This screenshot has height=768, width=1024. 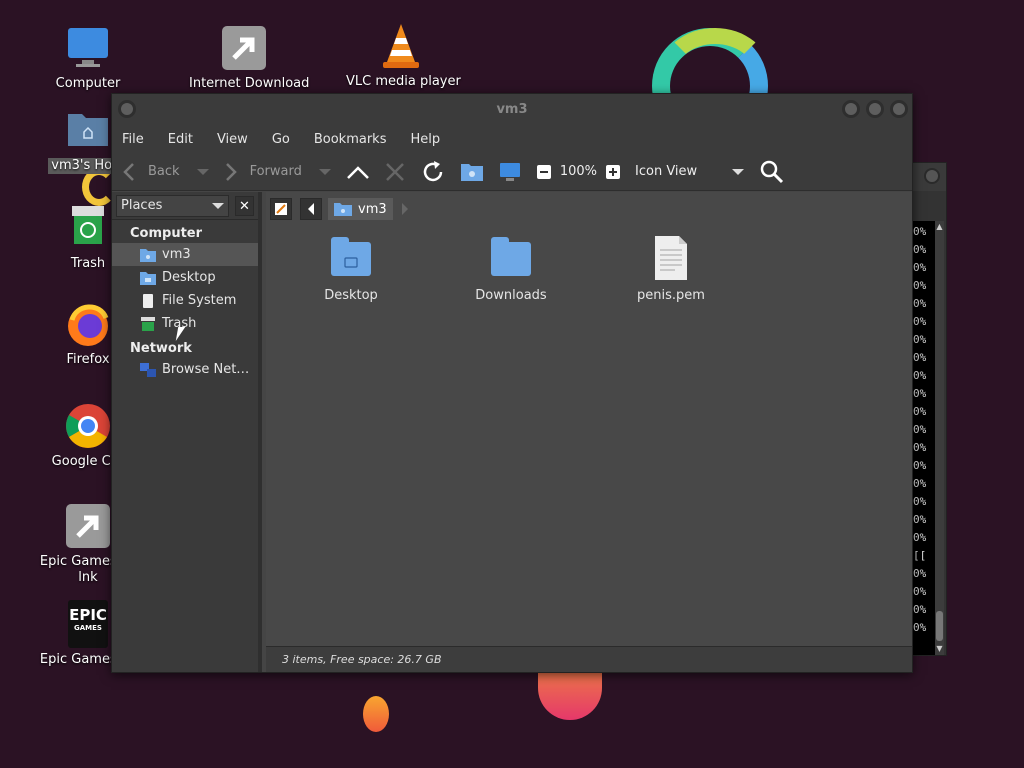 What do you see at coordinates (401, 46) in the screenshot?
I see `vlc-cone-icon` at bounding box center [401, 46].